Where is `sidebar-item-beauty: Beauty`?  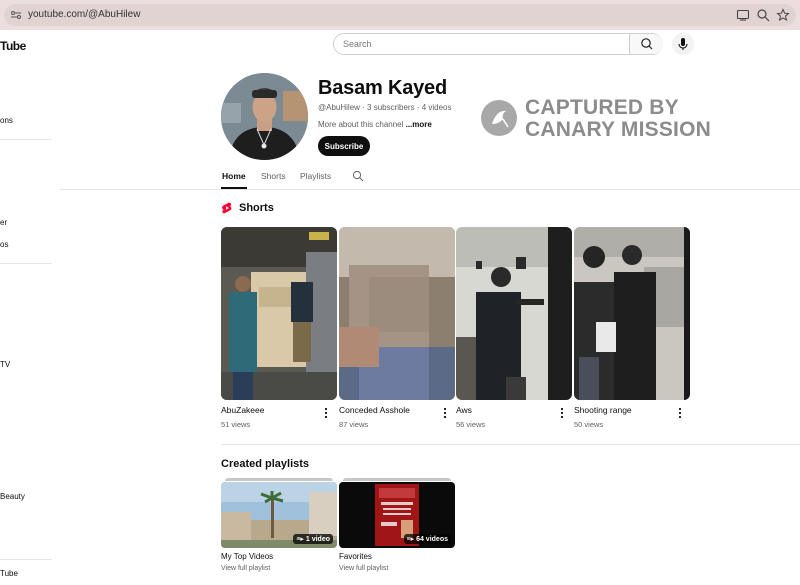
sidebar-item-beauty: Beauty is located at coordinates (12, 496).